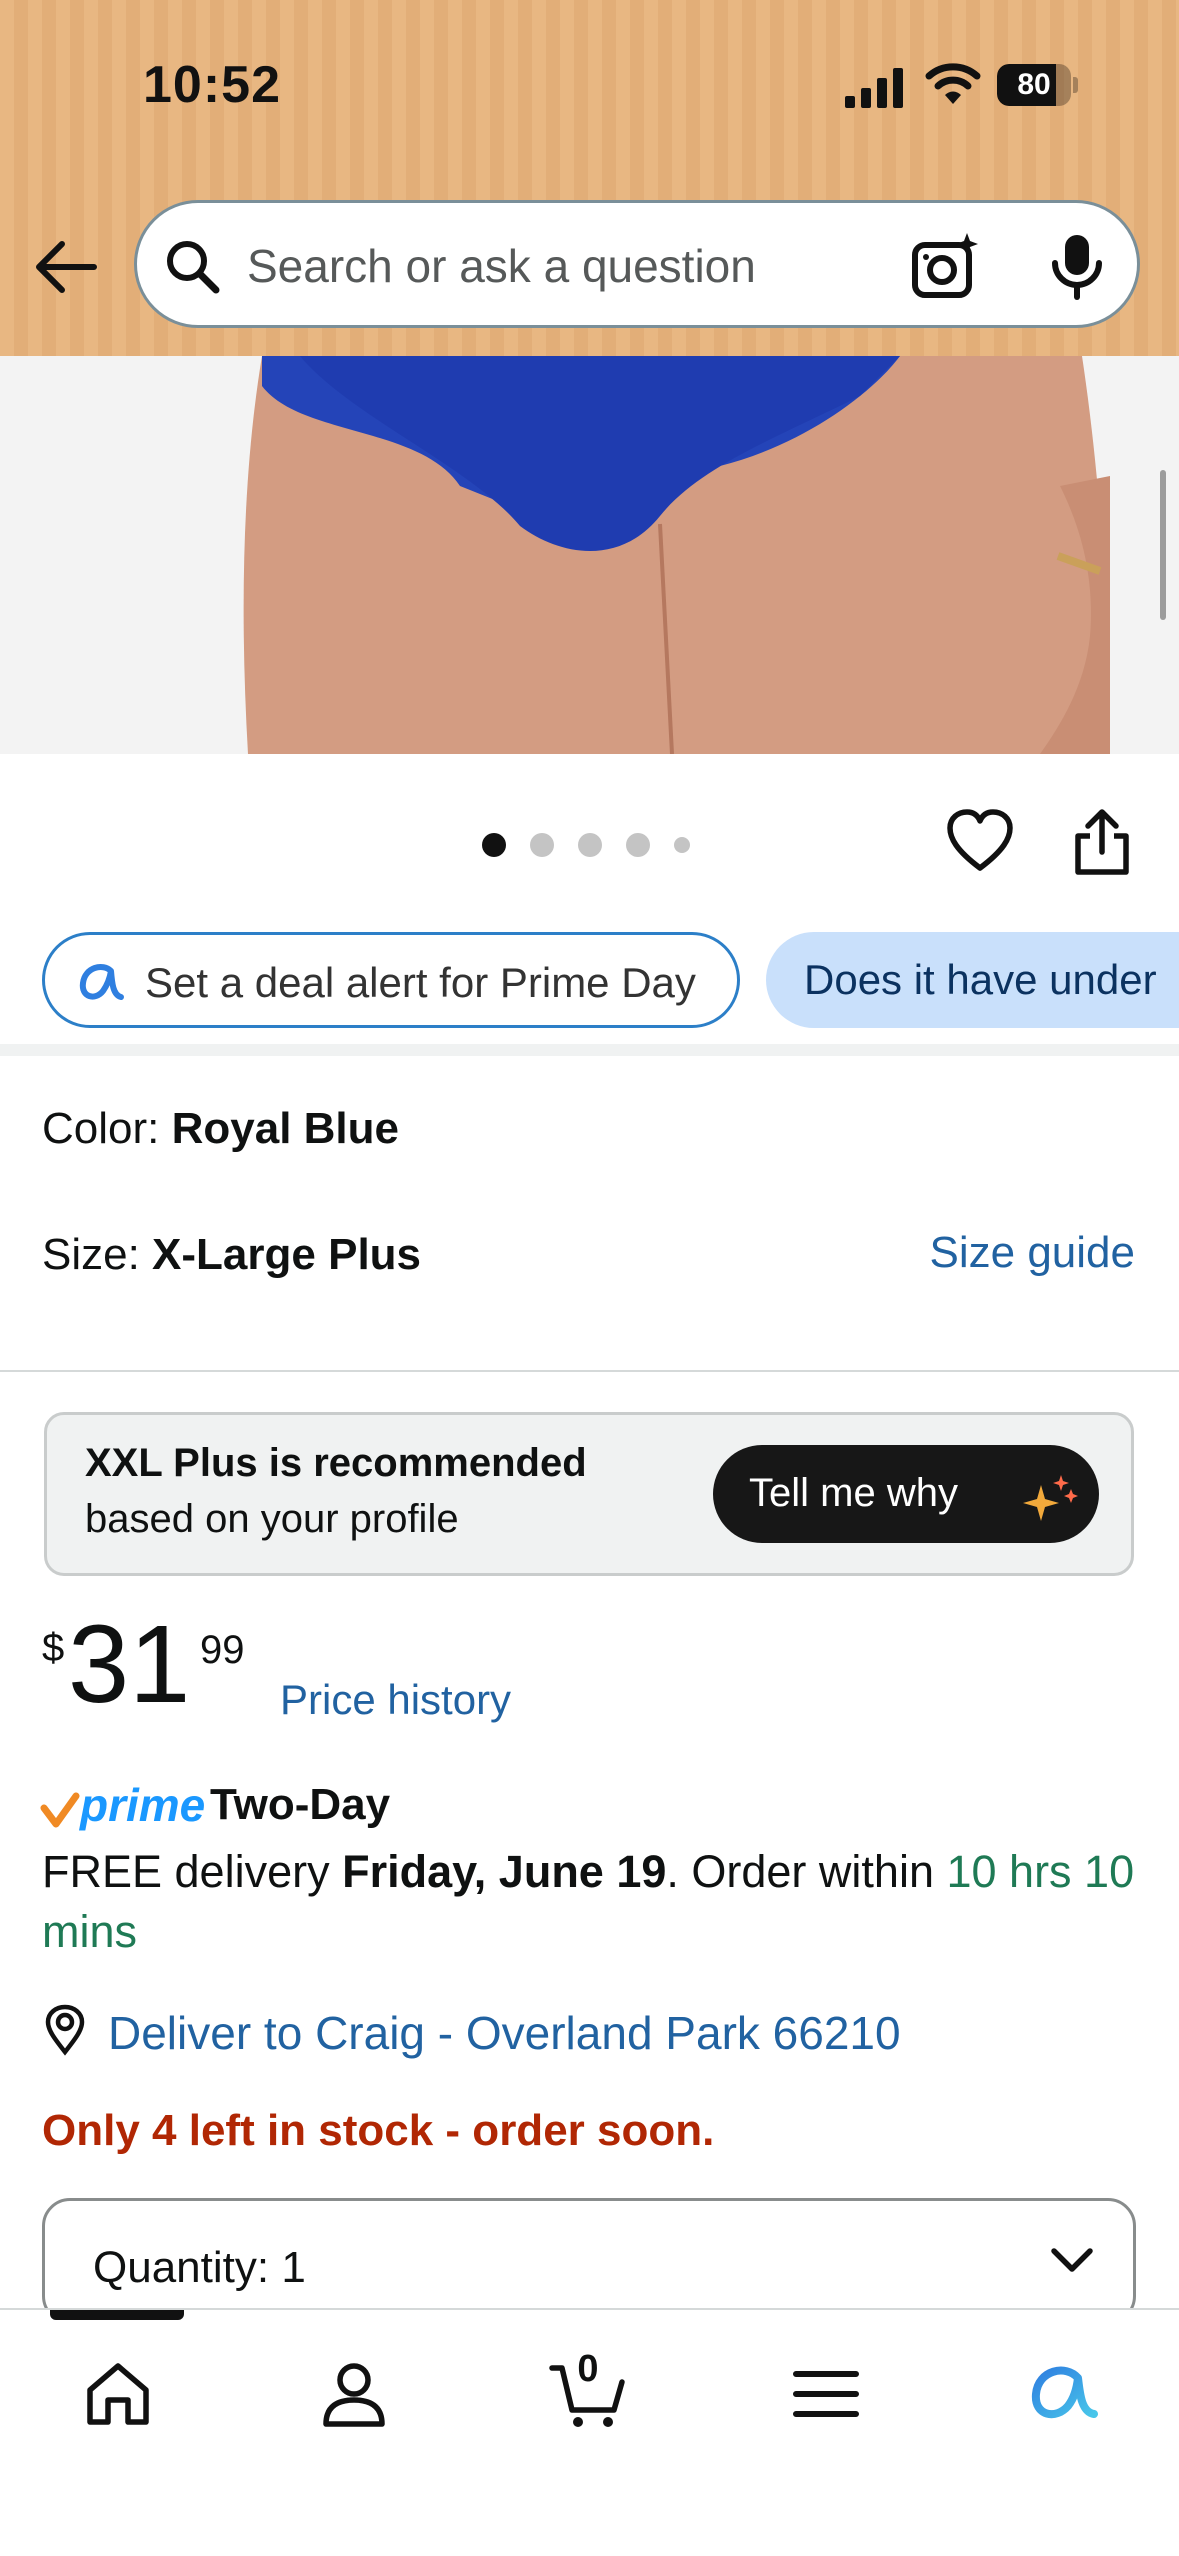 Image resolution: width=1179 pixels, height=2556 pixels. I want to click on question-chip: Does it have under, so click(972, 980).